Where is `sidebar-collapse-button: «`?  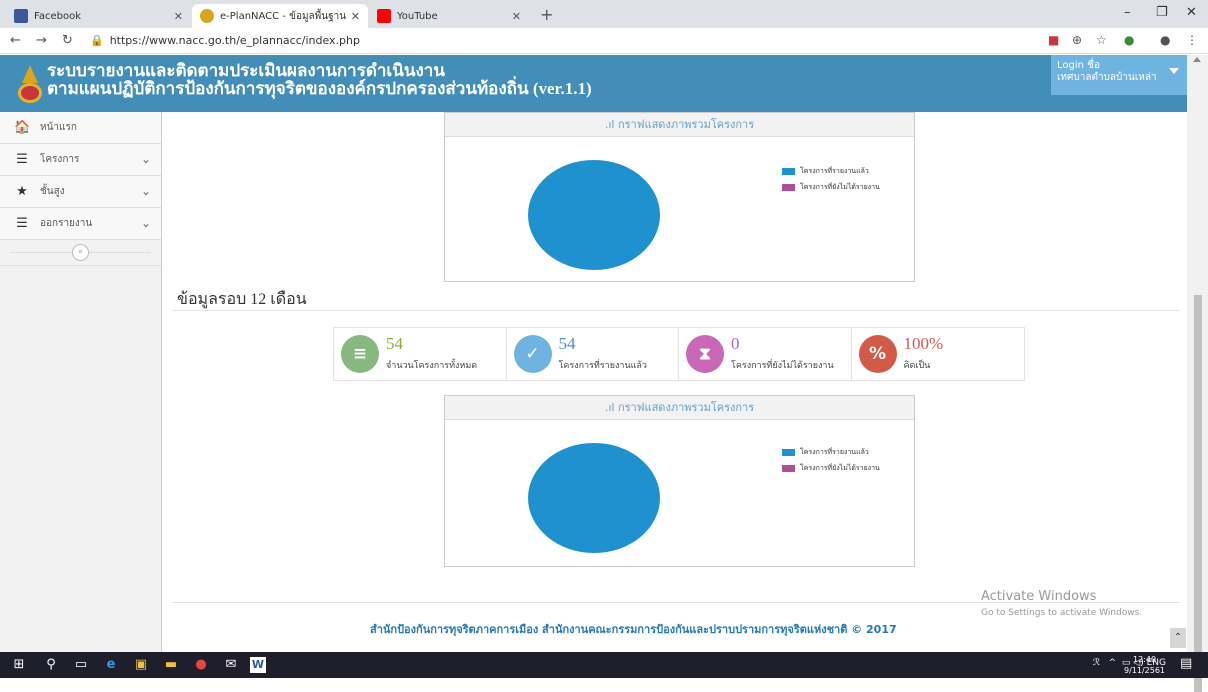 sidebar-collapse-button: « is located at coordinates (80, 252).